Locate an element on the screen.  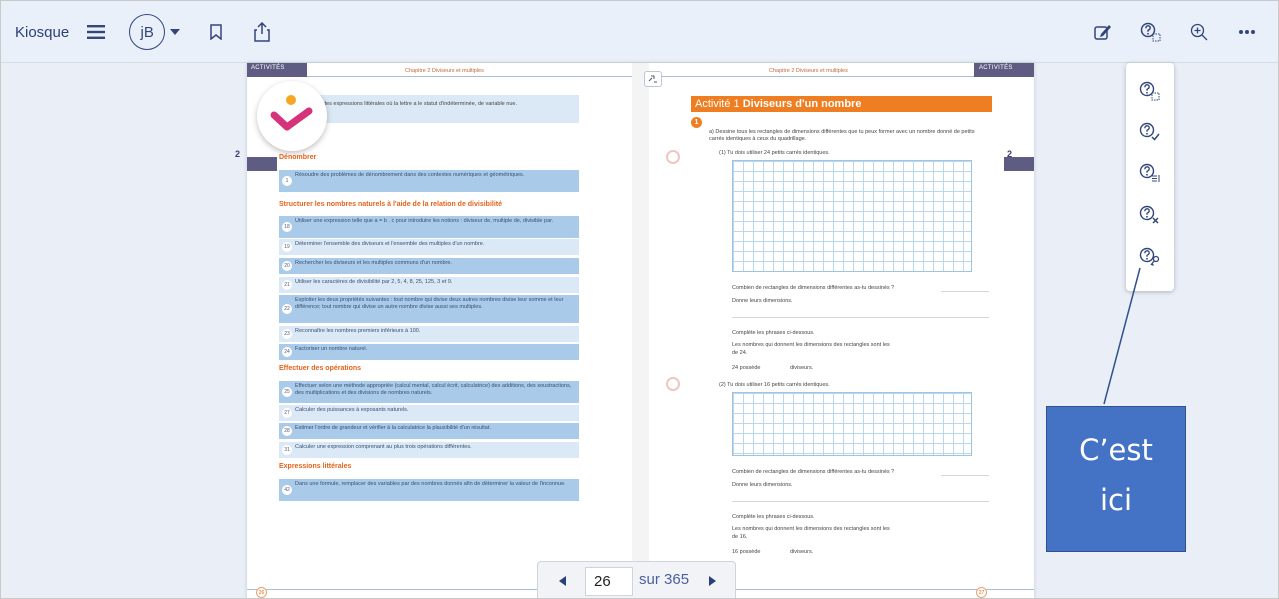
previous-page-button is located at coordinates (562, 581).